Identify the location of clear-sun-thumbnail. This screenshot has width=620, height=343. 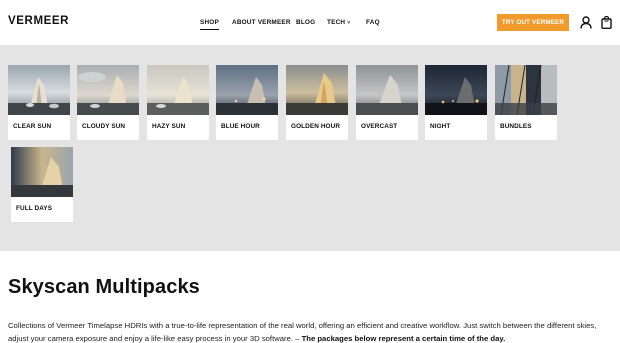
(39, 90).